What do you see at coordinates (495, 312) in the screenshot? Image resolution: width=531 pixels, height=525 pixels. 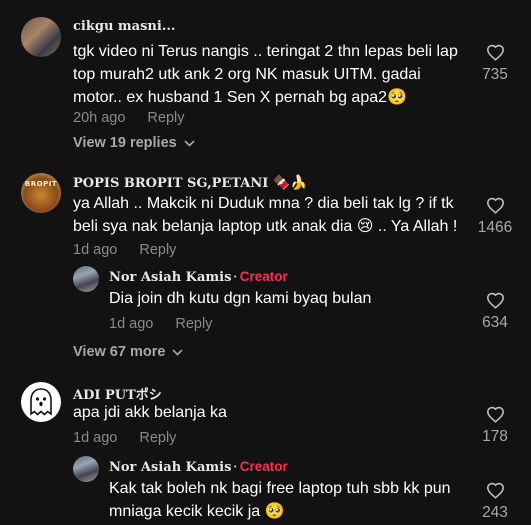 I see `like-button: 634` at bounding box center [495, 312].